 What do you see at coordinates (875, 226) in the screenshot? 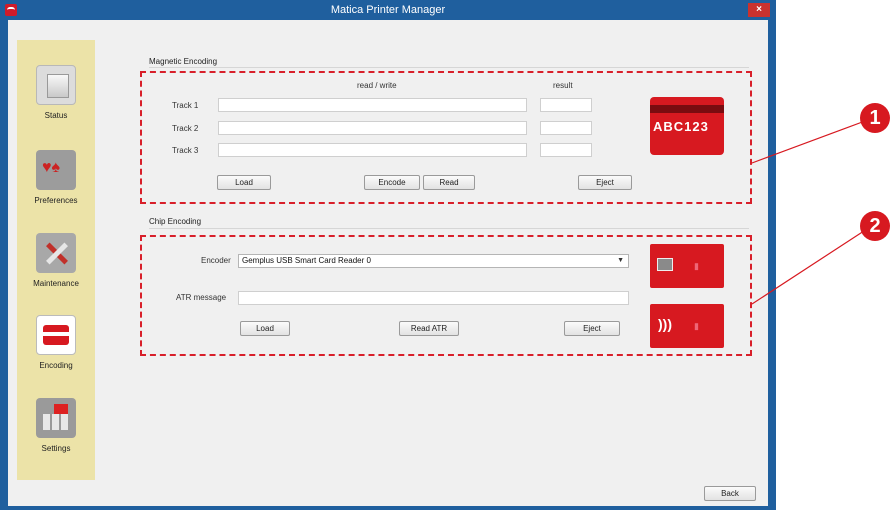
I see `callout-2: 2` at bounding box center [875, 226].